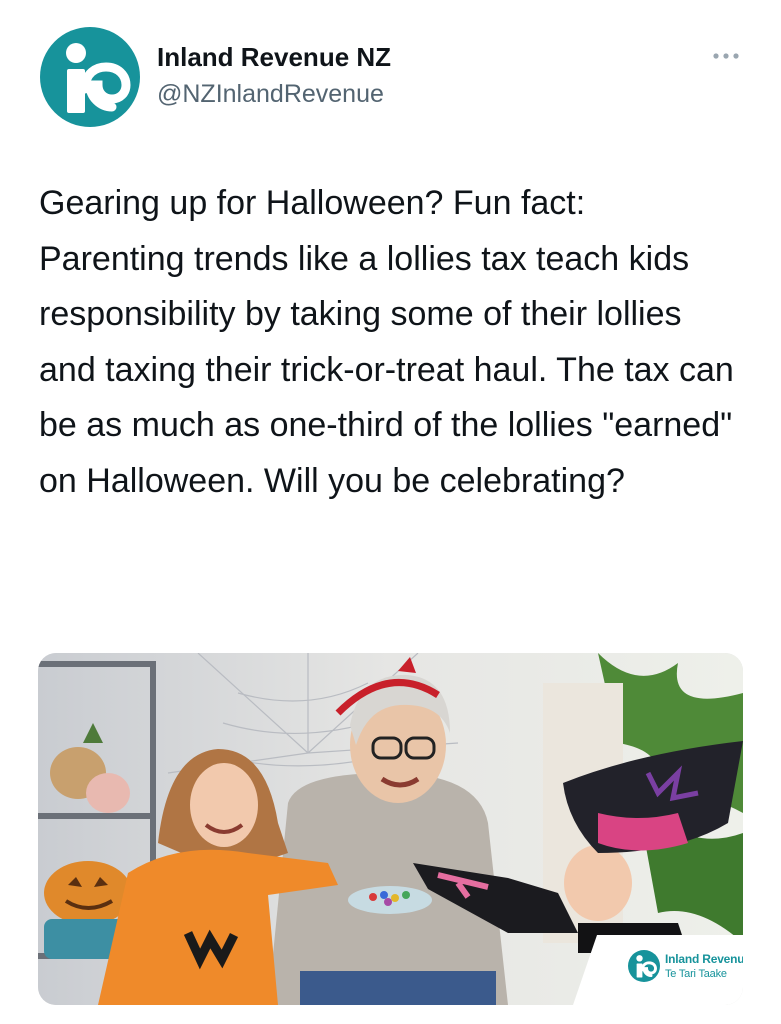  I want to click on inland-revenue-logo-icon, so click(98, 78).